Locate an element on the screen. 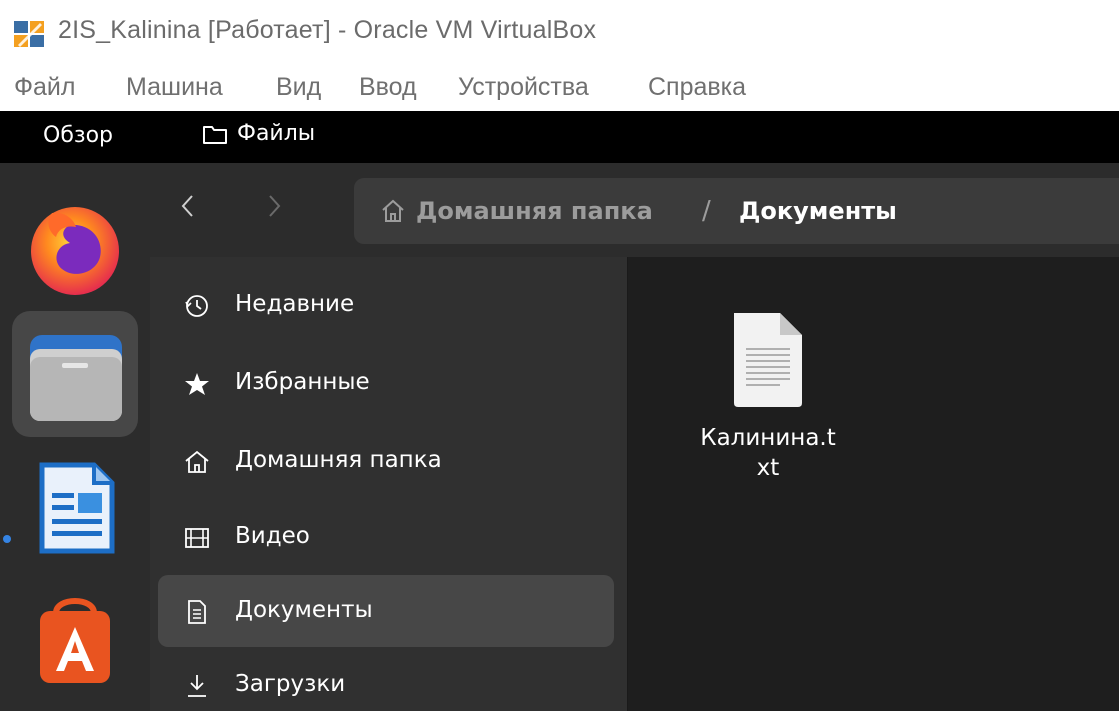 Image resolution: width=1119 pixels, height=721 pixels. activities-button: Обзор is located at coordinates (78, 135).